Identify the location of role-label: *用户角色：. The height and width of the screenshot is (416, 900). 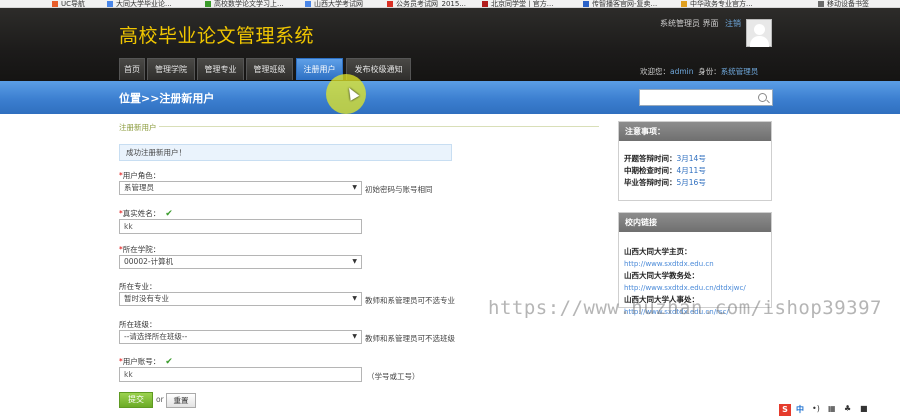
(140, 175).